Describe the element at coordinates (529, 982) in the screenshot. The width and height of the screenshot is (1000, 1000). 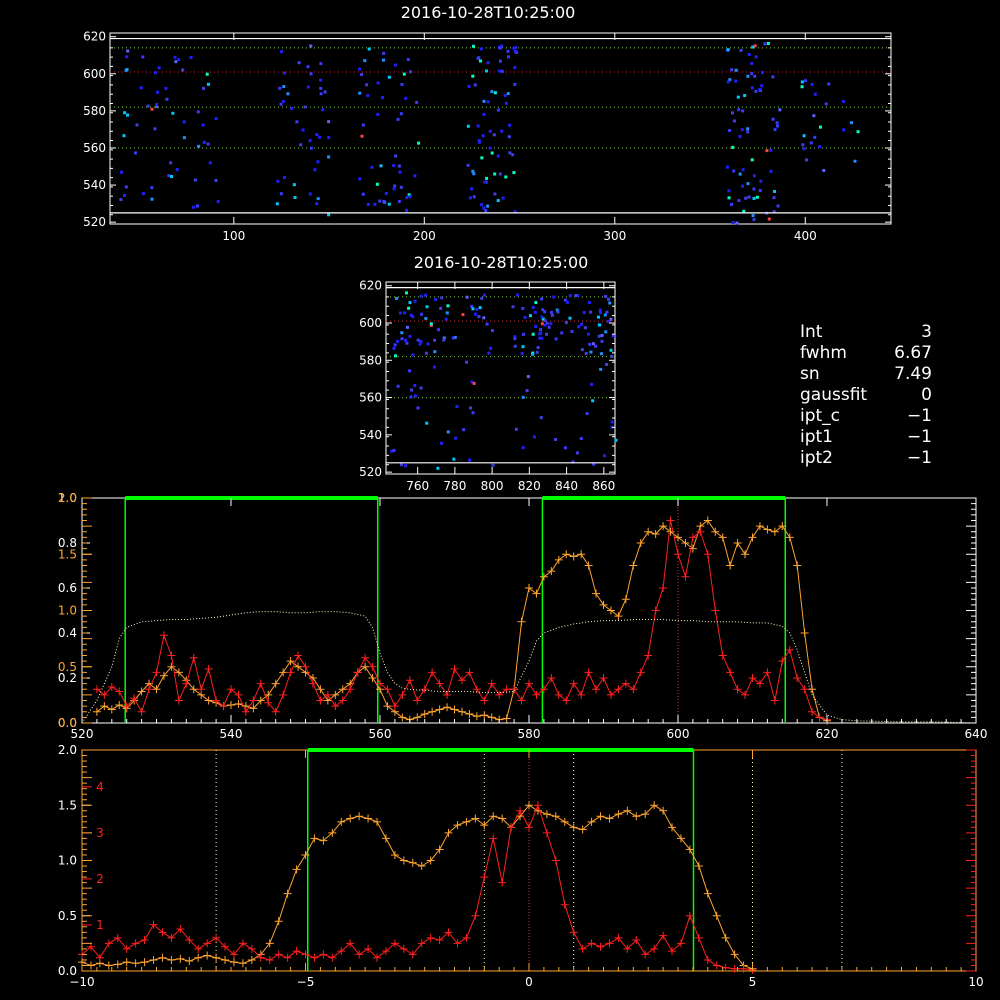
I see `x-tick-label: 0` at that location.